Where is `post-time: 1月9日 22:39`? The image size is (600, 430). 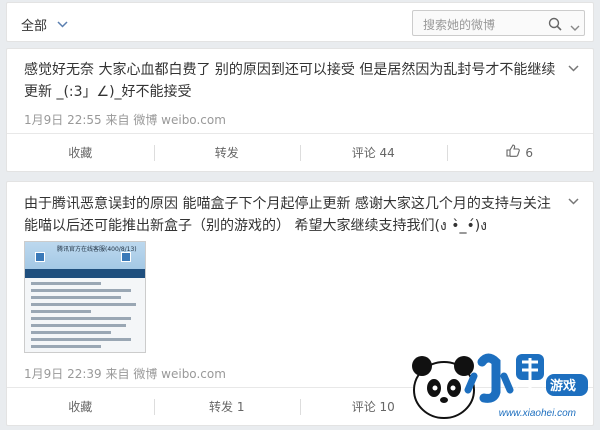 post-time: 1月9日 22:39 is located at coordinates (63, 374).